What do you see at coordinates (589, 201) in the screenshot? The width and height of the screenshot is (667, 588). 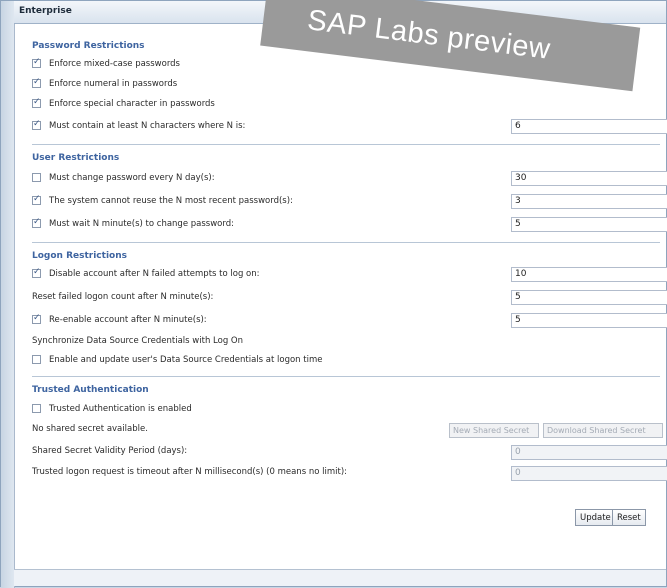 I see `password-history-field: 3` at bounding box center [589, 201].